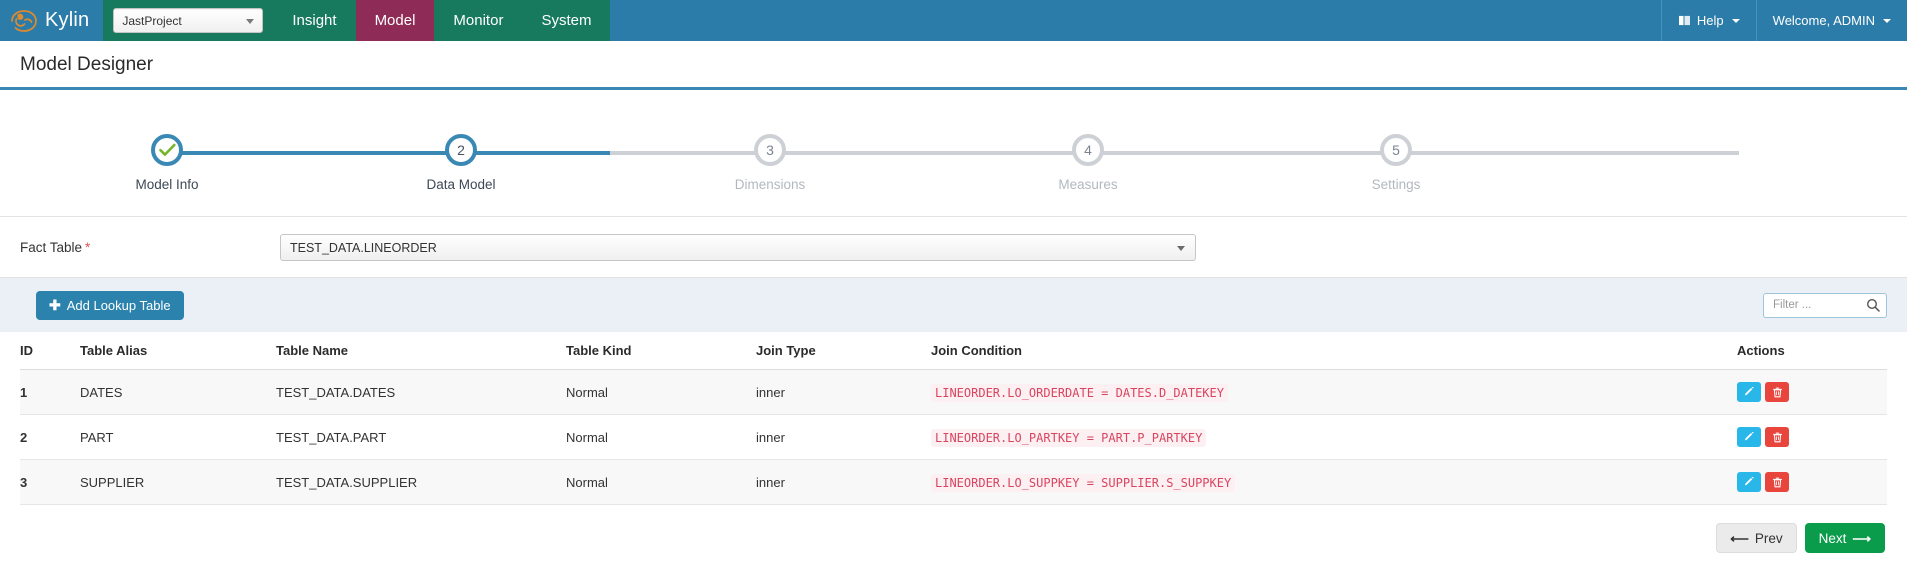  What do you see at coordinates (178, 437) in the screenshot?
I see `cell-alias: PART` at bounding box center [178, 437].